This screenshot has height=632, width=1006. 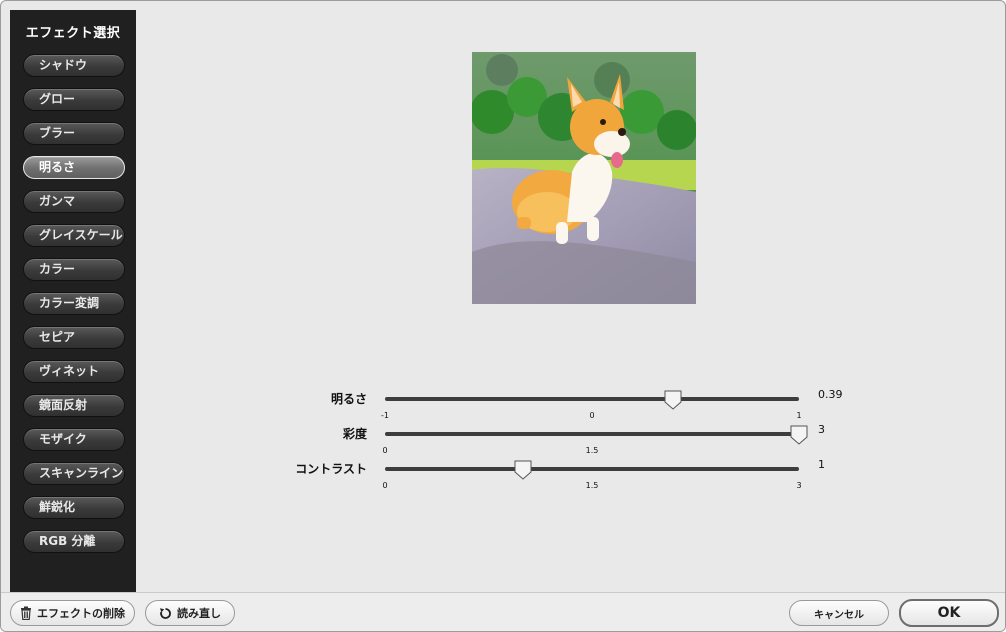 I want to click on brightness-value: 0.39, so click(x=830, y=394).